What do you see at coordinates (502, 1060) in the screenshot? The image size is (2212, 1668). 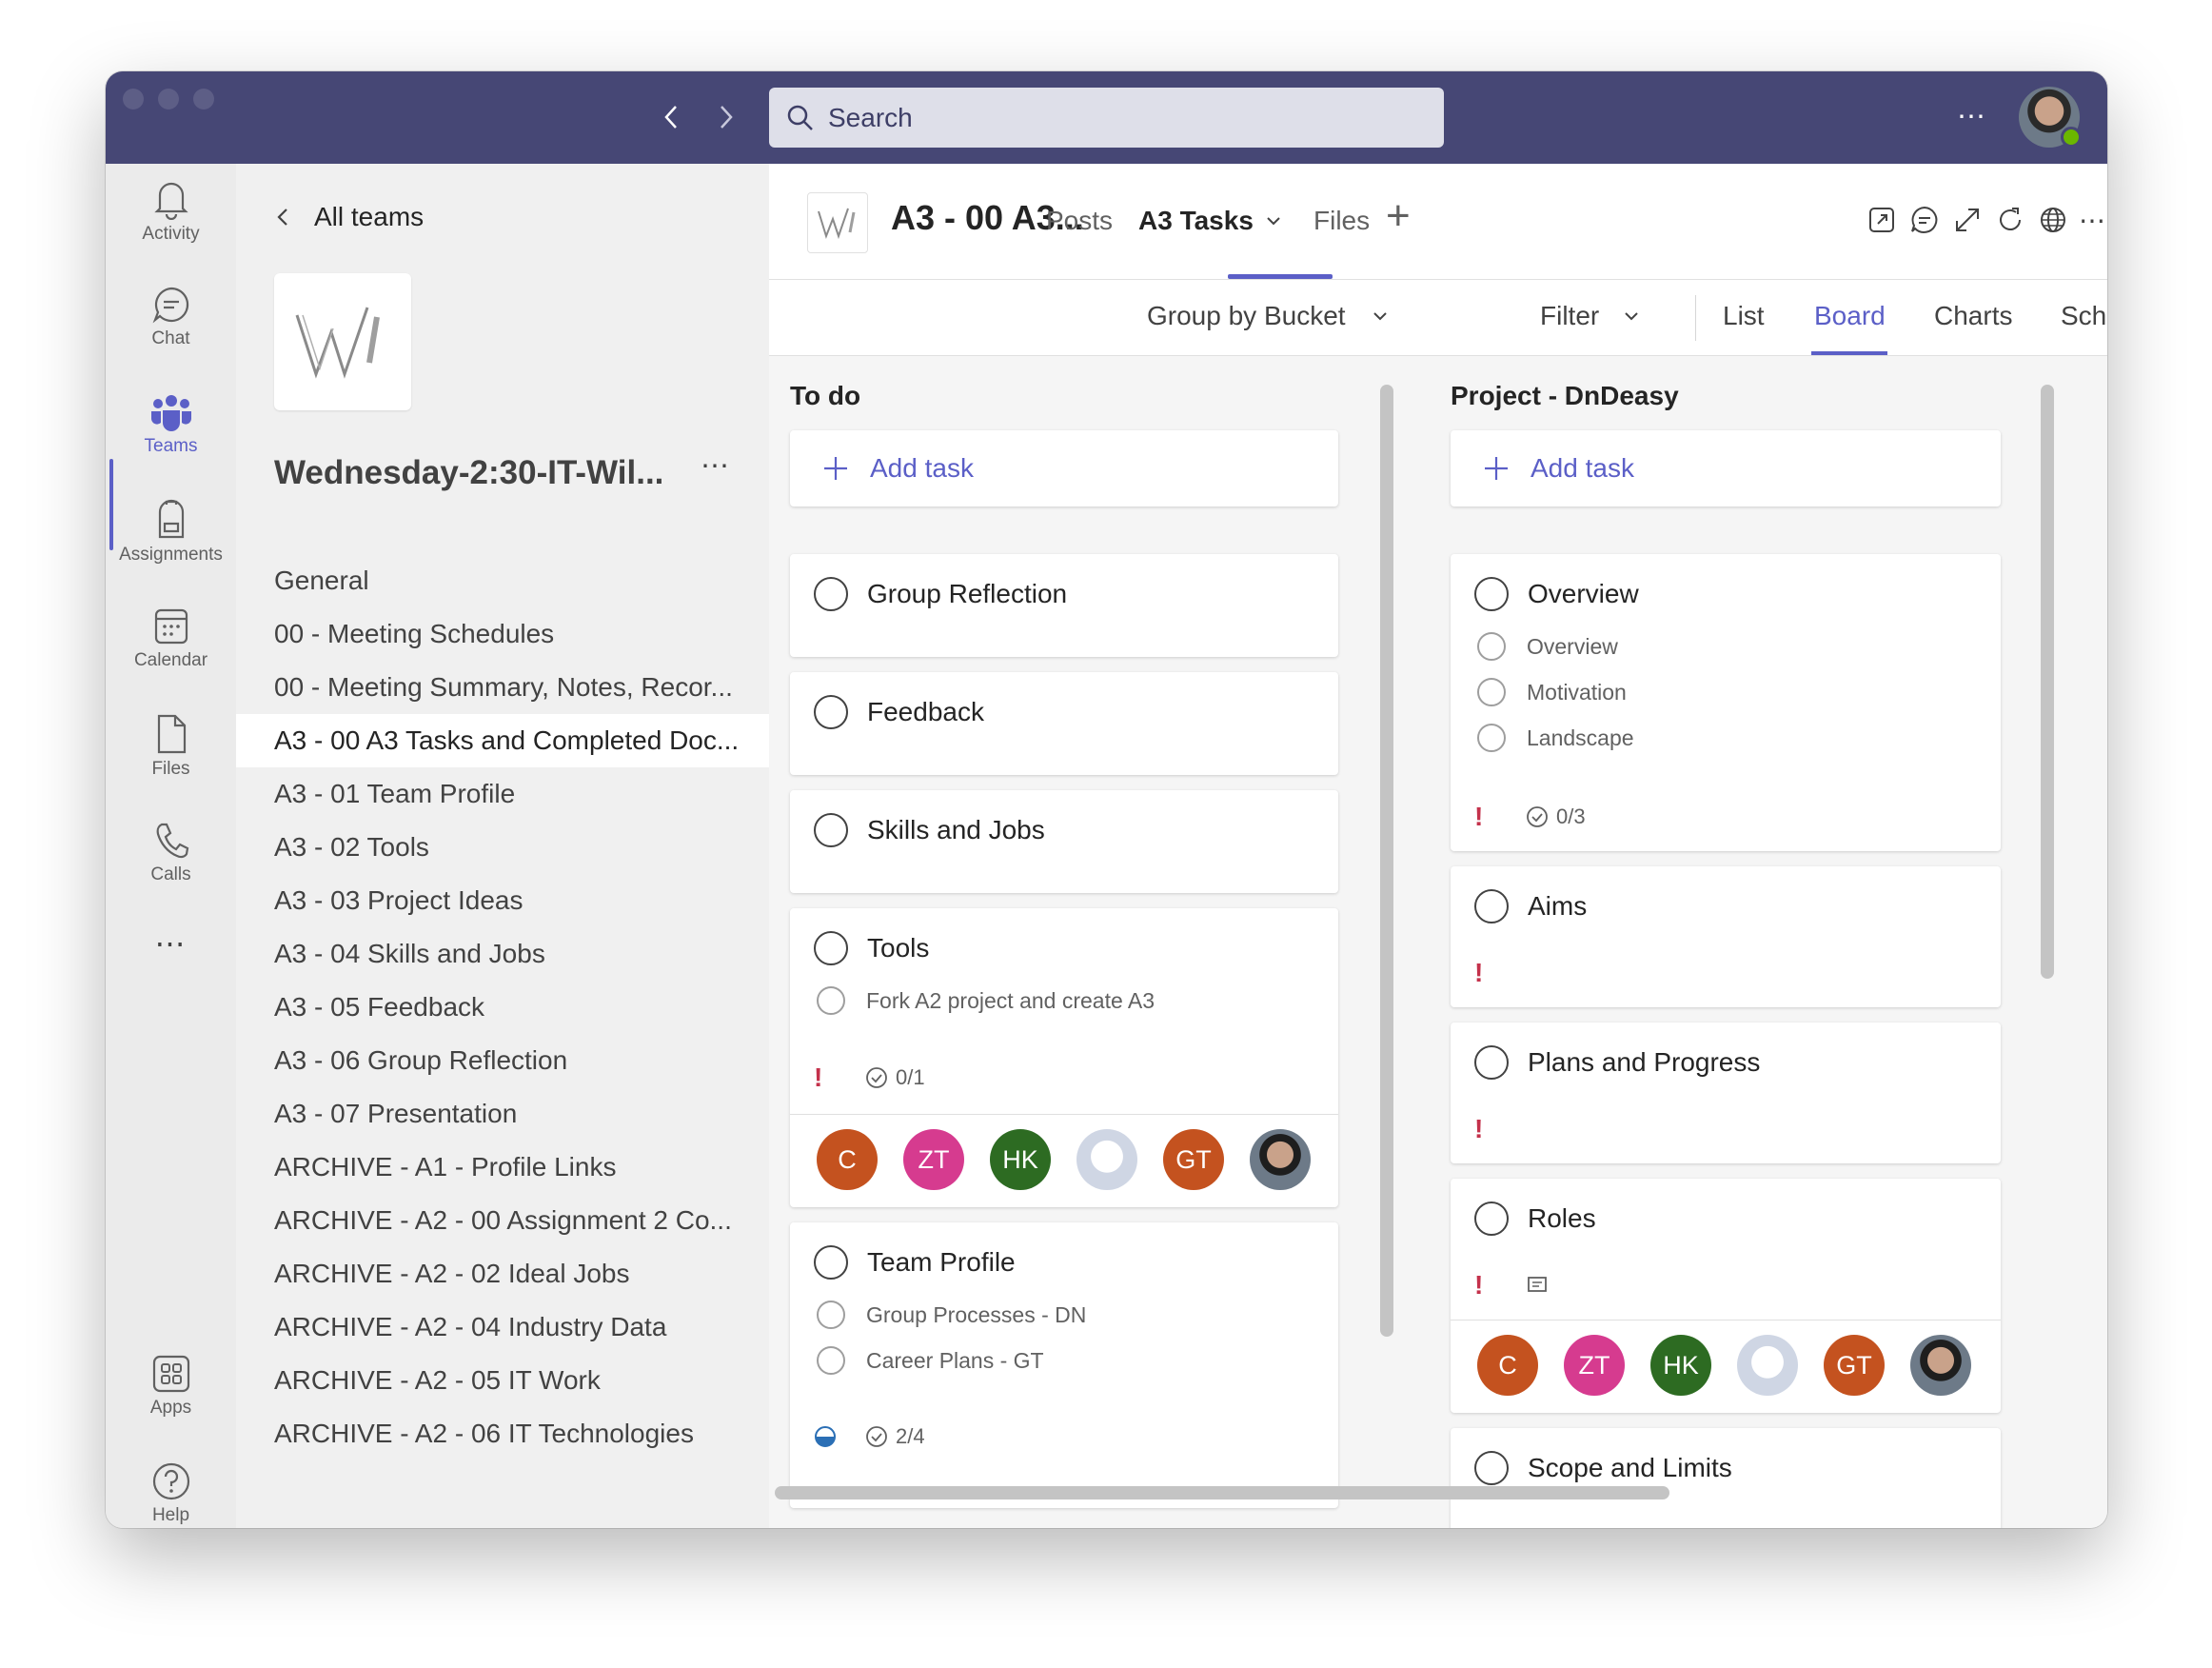 I see `channel-item: A3 - 06 Group Reflection` at bounding box center [502, 1060].